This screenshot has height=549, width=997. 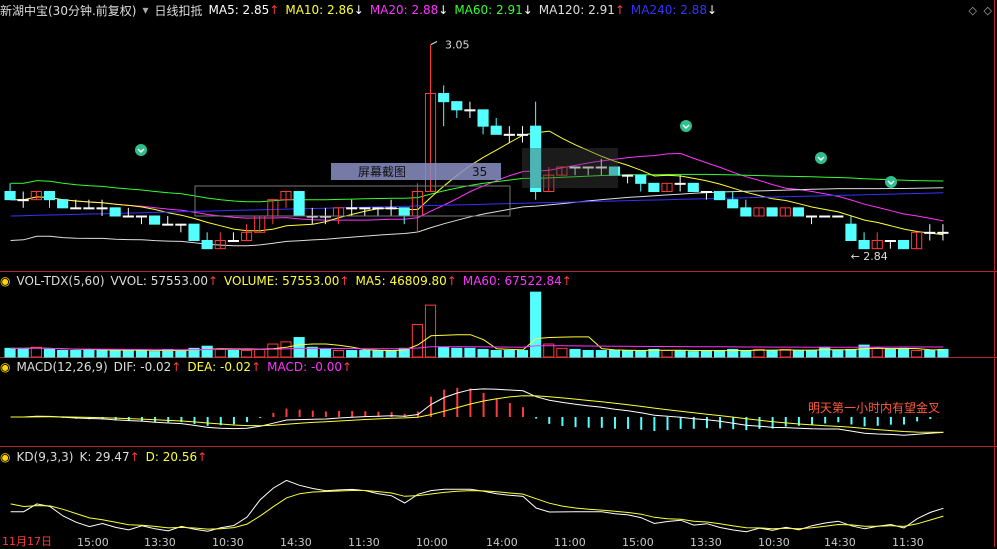 I want to click on x-tick-label: 13:30, so click(x=160, y=542).